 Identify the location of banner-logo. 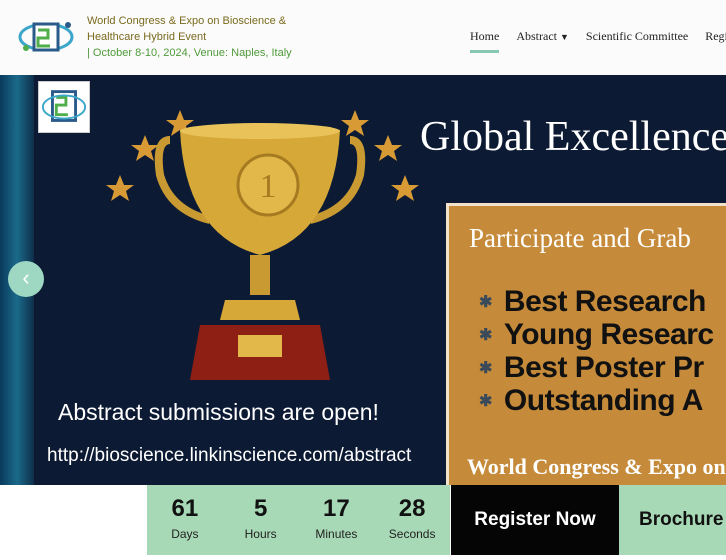
(64, 107).